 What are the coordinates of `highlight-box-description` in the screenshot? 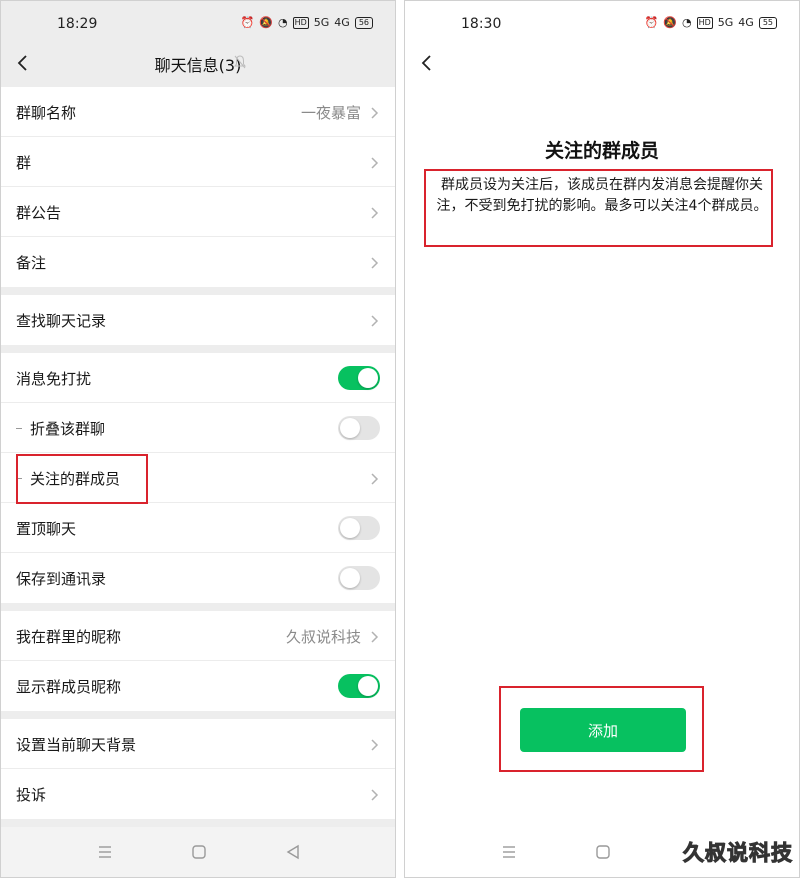 It's located at (598, 208).